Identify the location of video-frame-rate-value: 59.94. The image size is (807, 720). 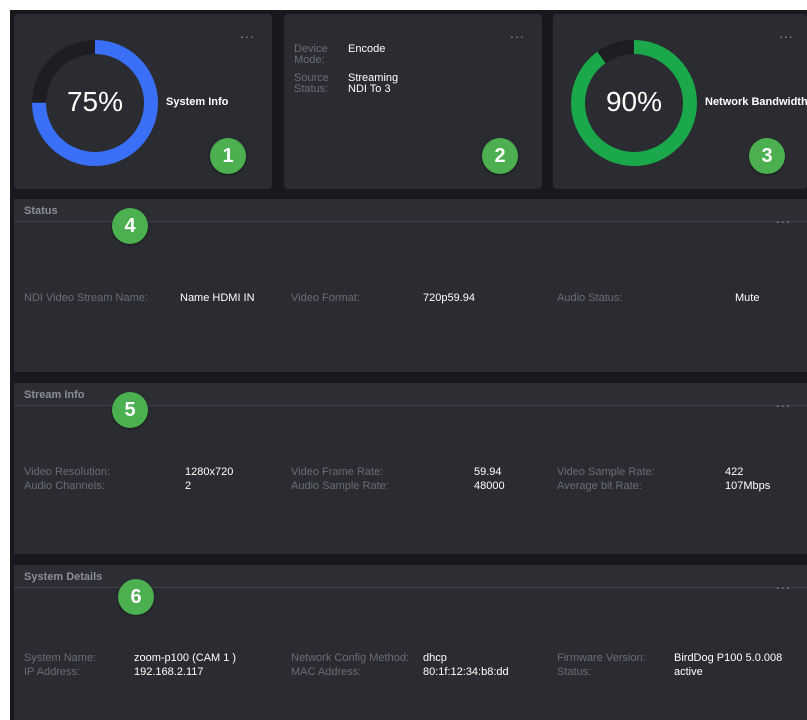
(488, 472).